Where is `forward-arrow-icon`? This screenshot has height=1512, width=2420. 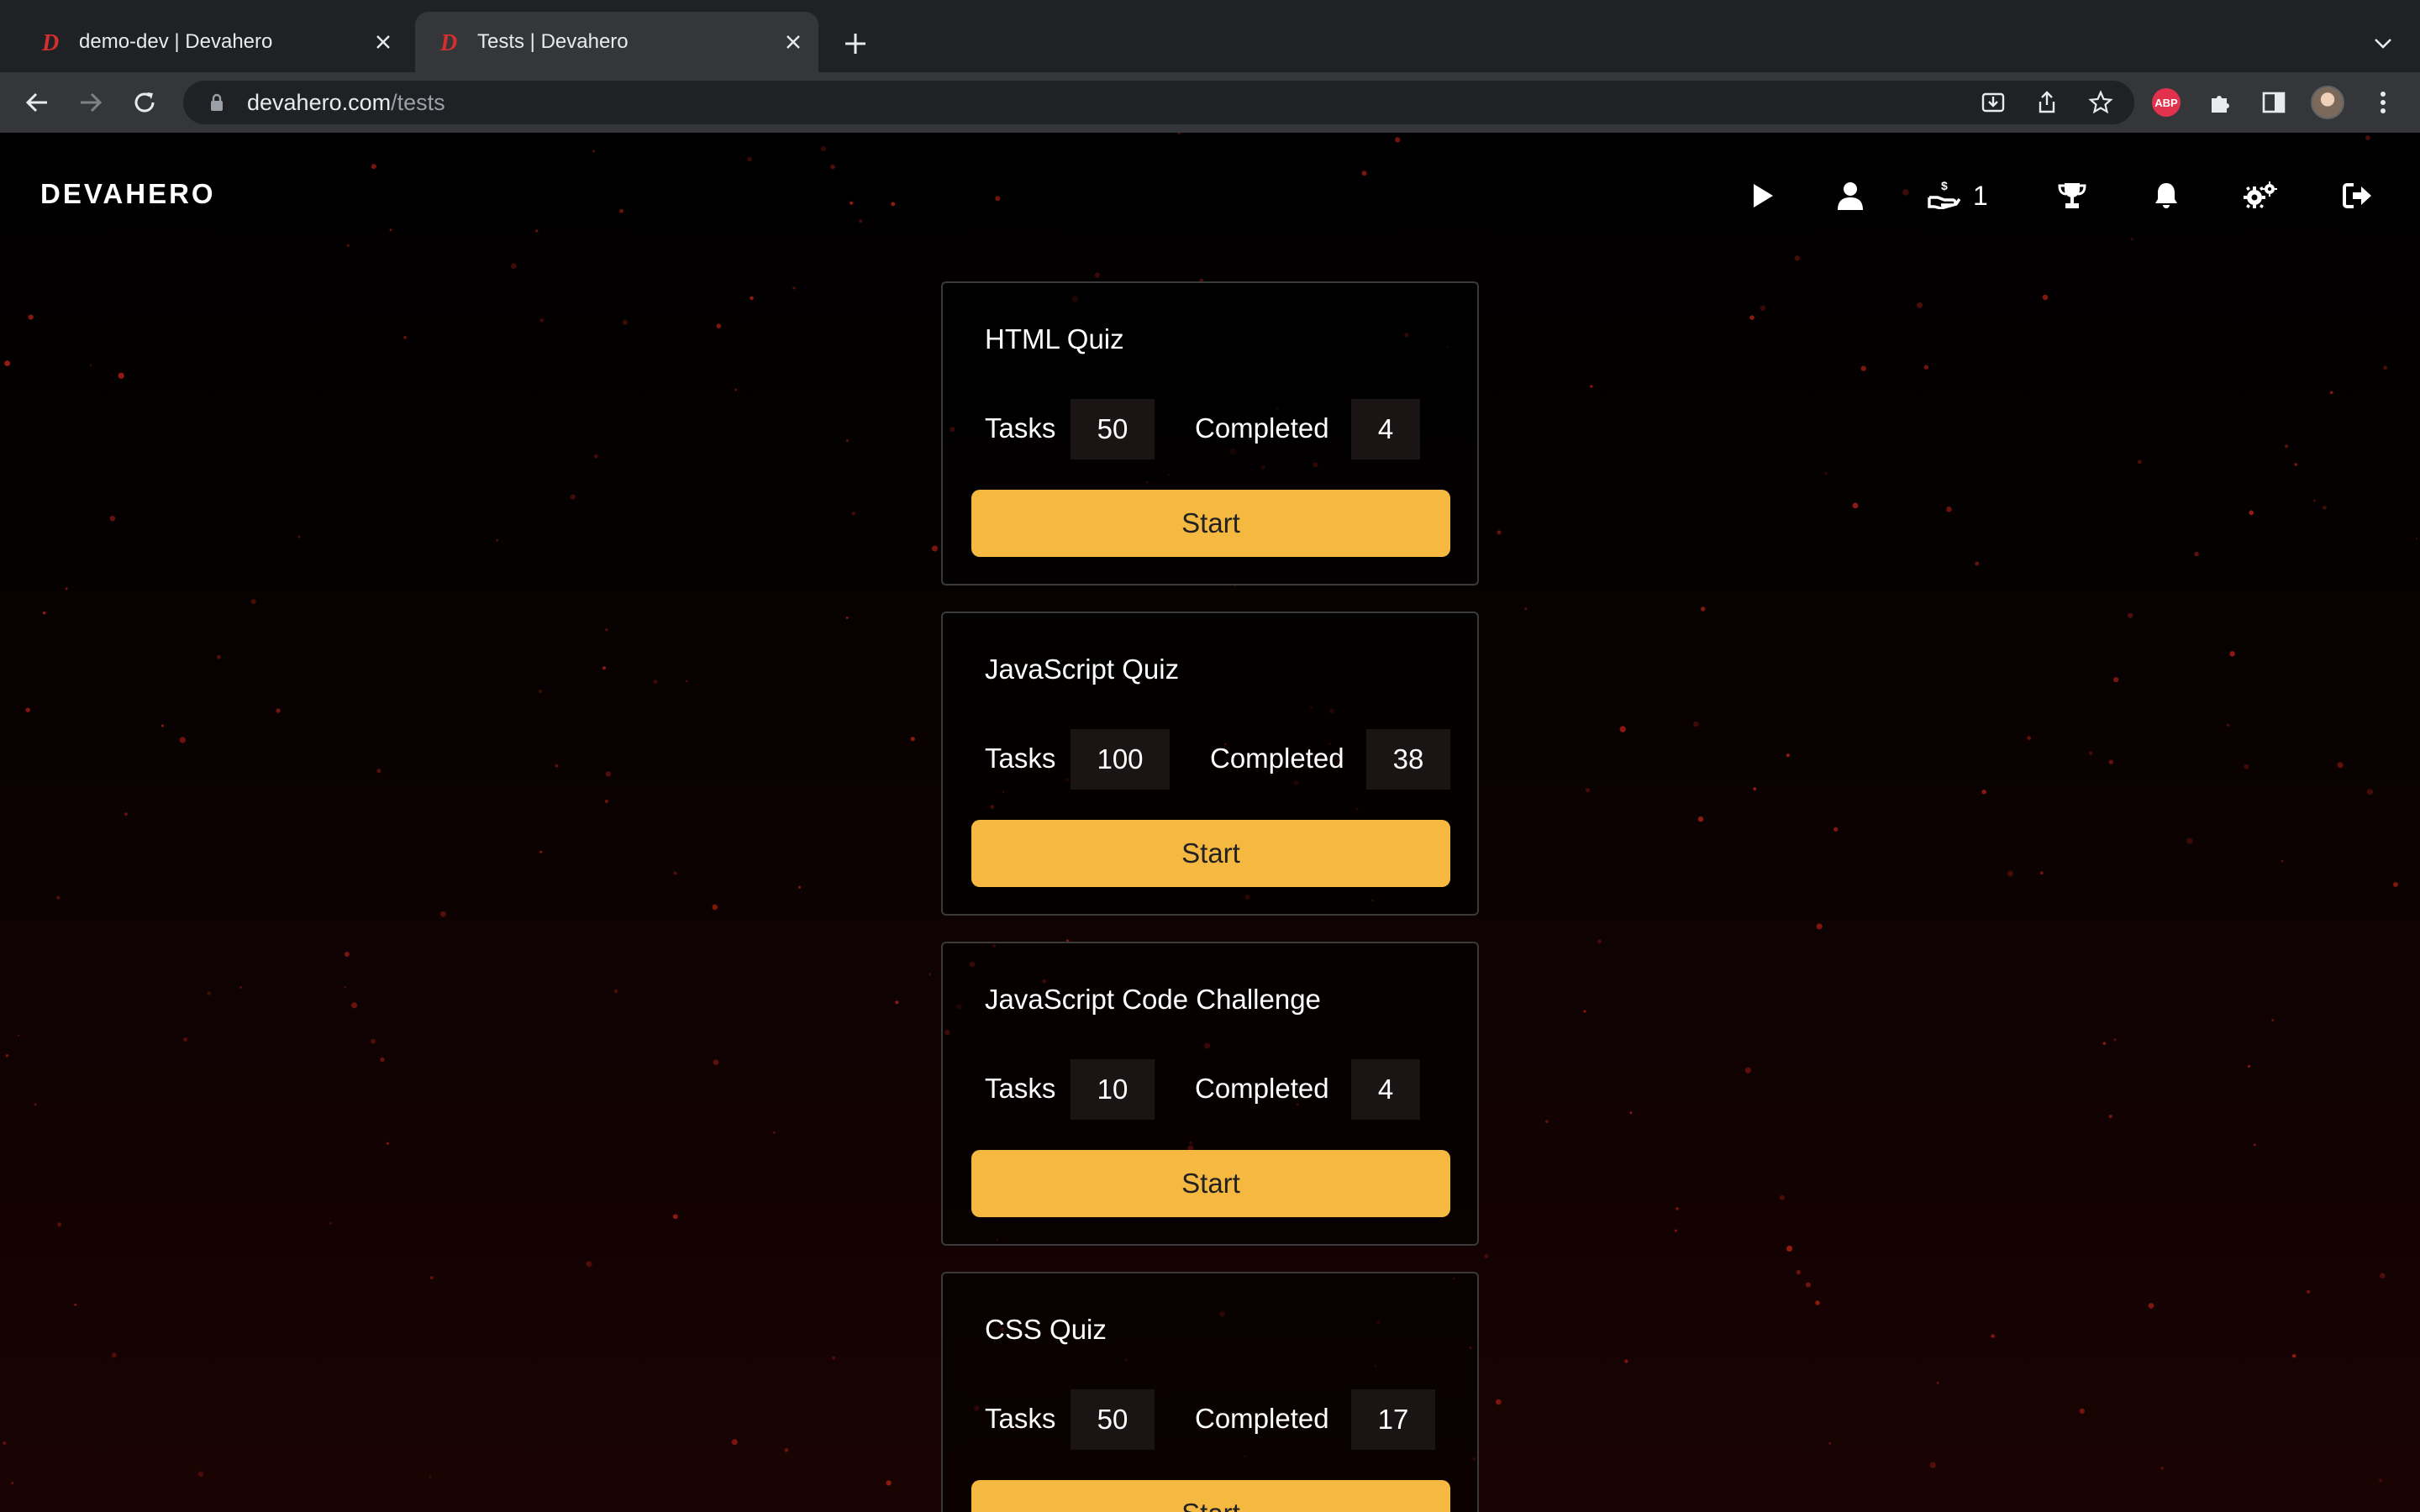 forward-arrow-icon is located at coordinates (90, 102).